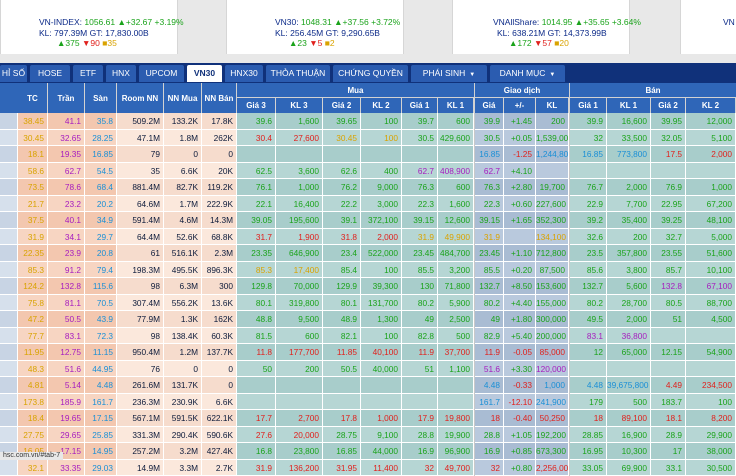  Describe the element at coordinates (588, 253) in the screenshot. I see `table-cell: 23.5` at that location.